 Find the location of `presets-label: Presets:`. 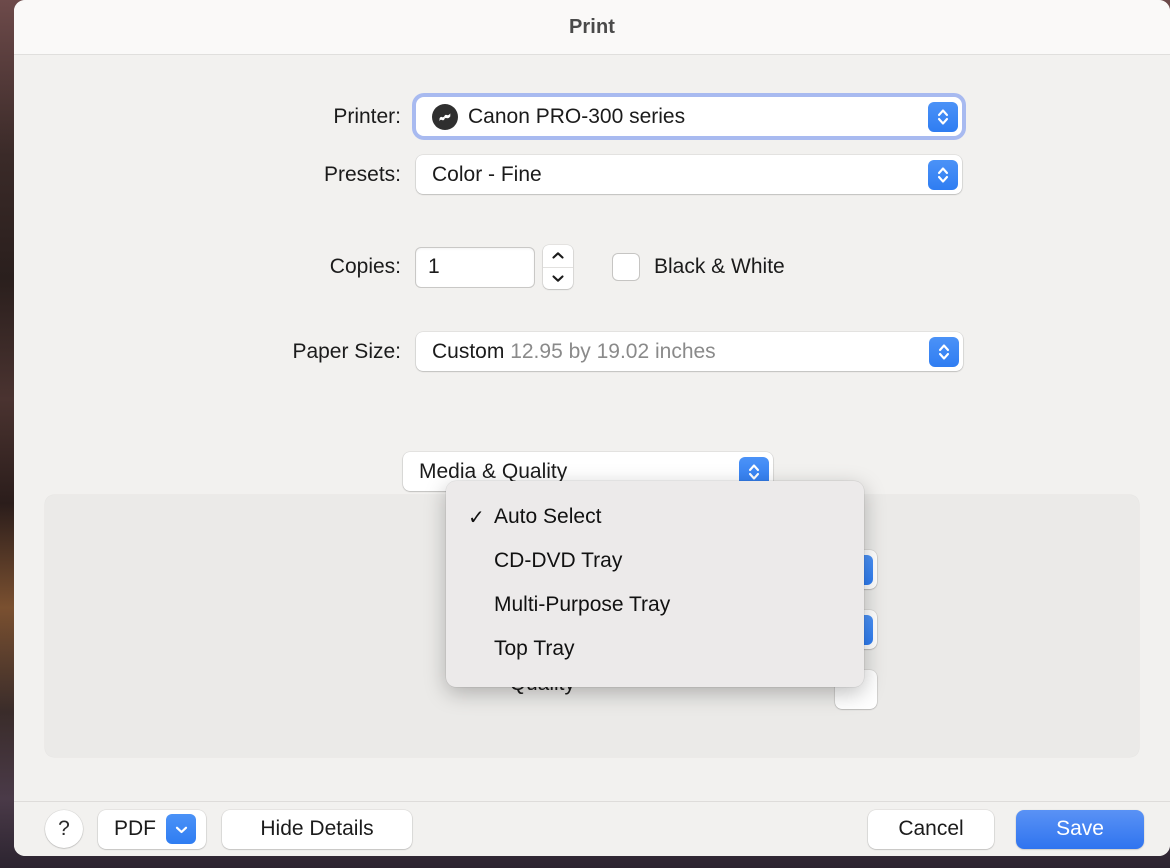

presets-label: Presets: is located at coordinates (362, 174).